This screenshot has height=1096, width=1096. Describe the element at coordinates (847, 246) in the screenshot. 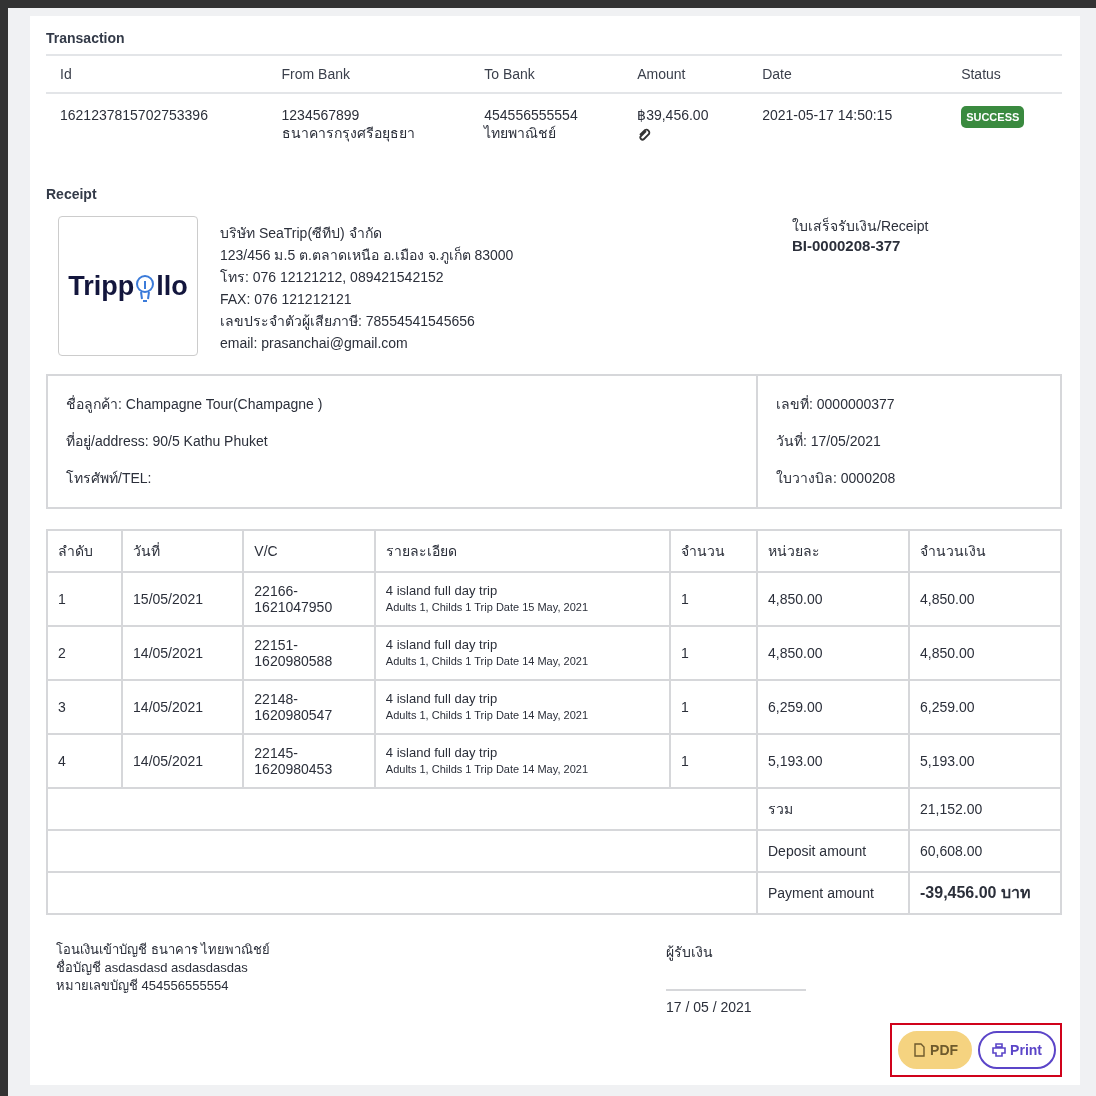

I see `document-number: BI-0000208-377` at that location.